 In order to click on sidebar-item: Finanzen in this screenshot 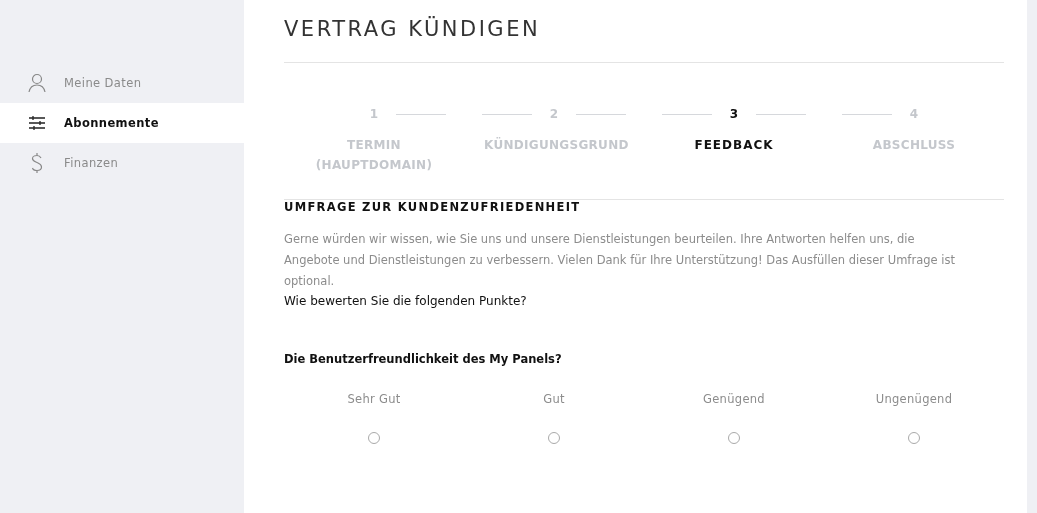, I will do `click(122, 163)`.